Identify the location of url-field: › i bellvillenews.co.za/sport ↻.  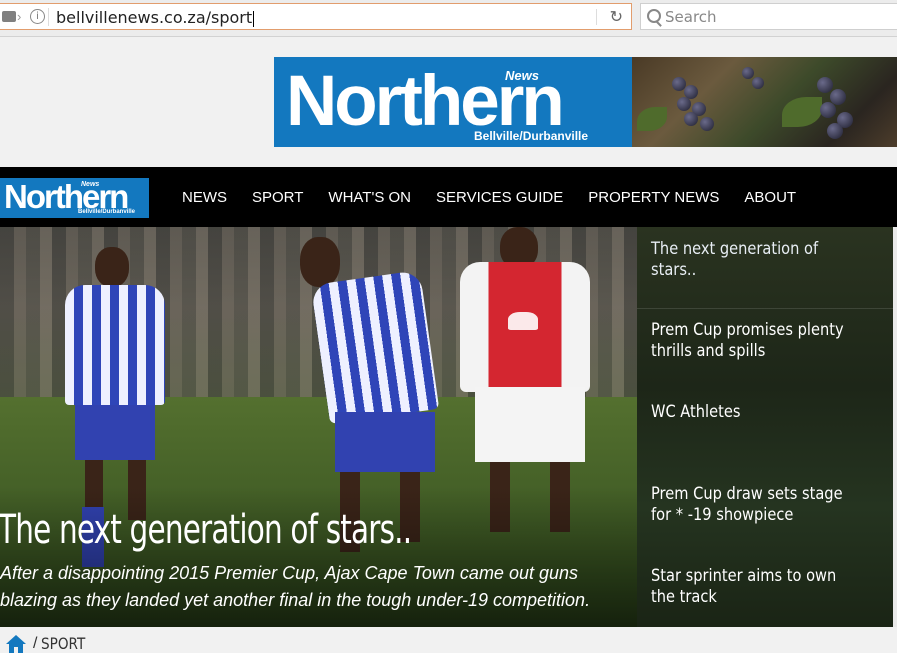
(316, 16).